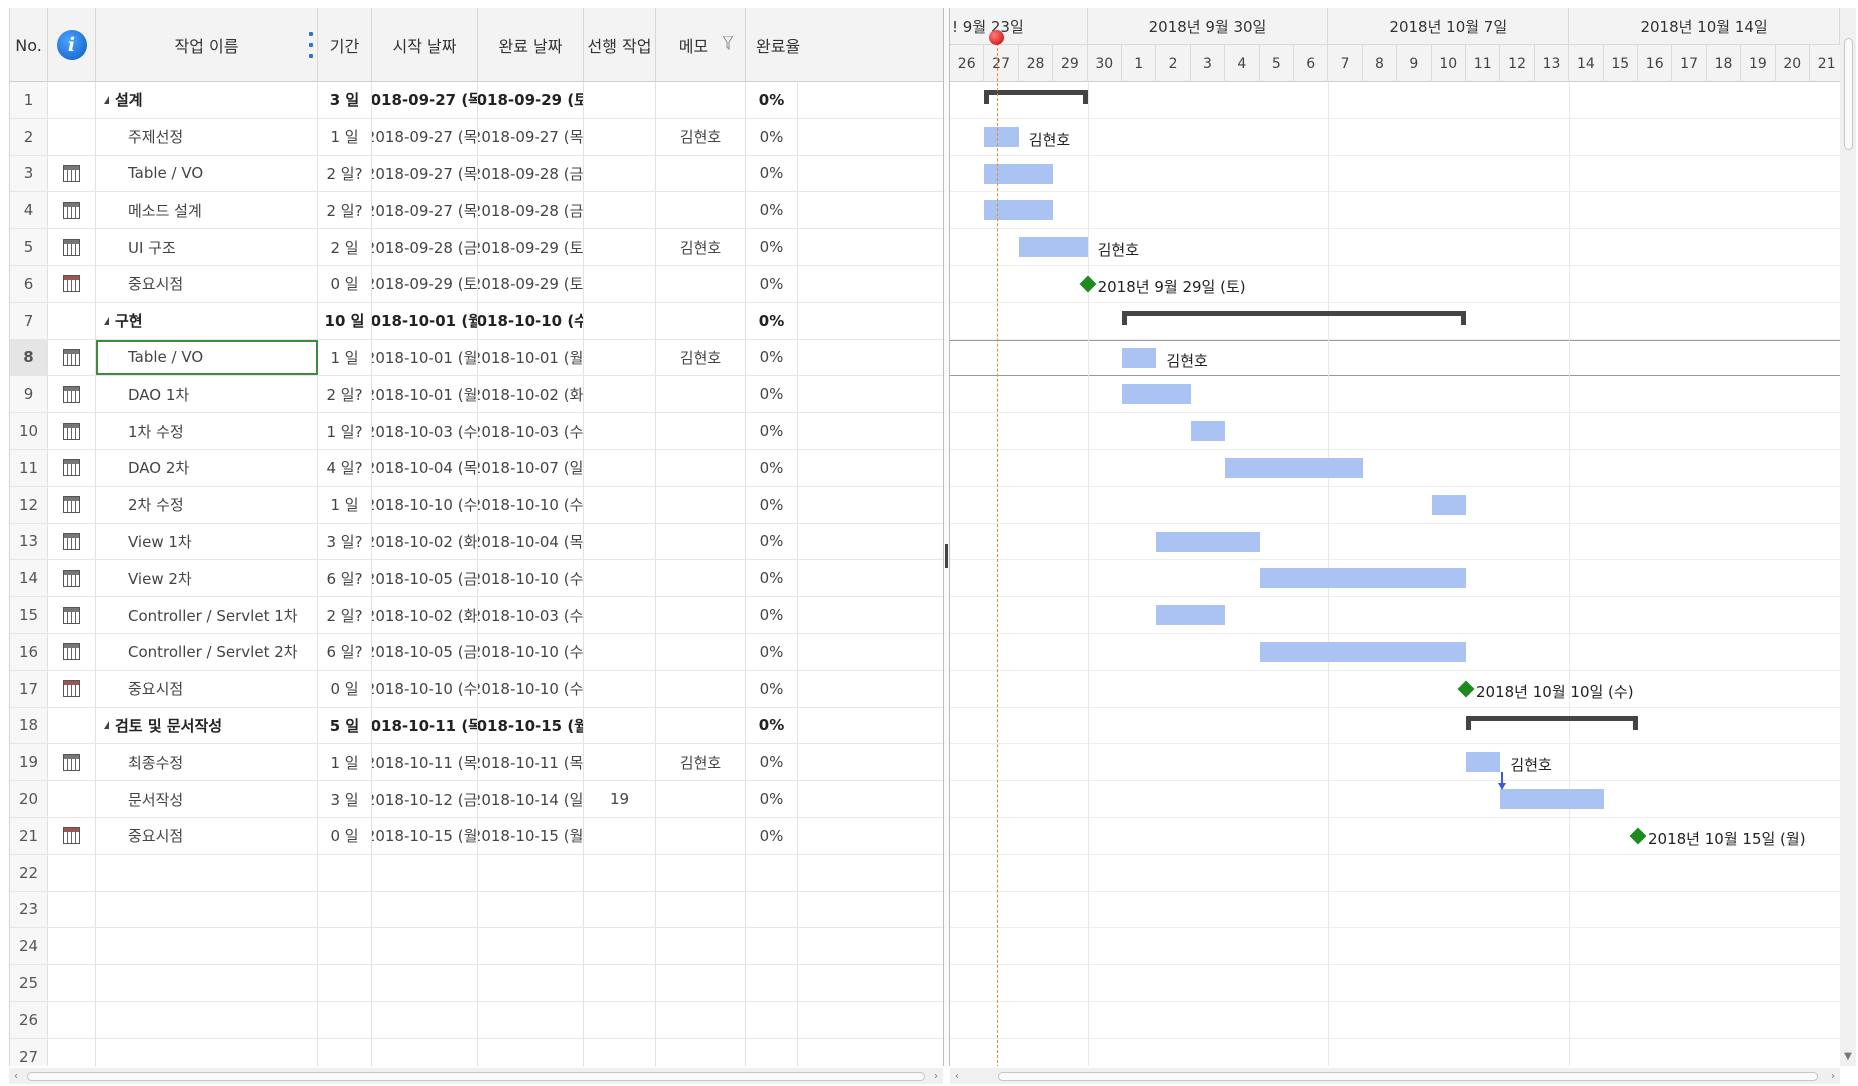  I want to click on cell-name: 중요시점, so click(207, 688).